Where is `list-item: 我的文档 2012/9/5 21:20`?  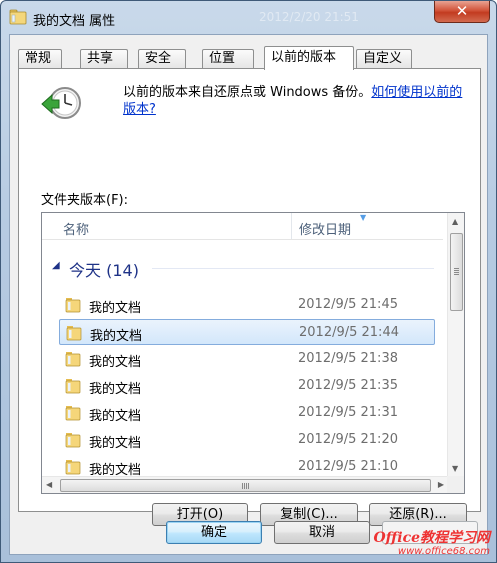 list-item: 我的文档 2012/9/5 21:20 is located at coordinates (247, 440).